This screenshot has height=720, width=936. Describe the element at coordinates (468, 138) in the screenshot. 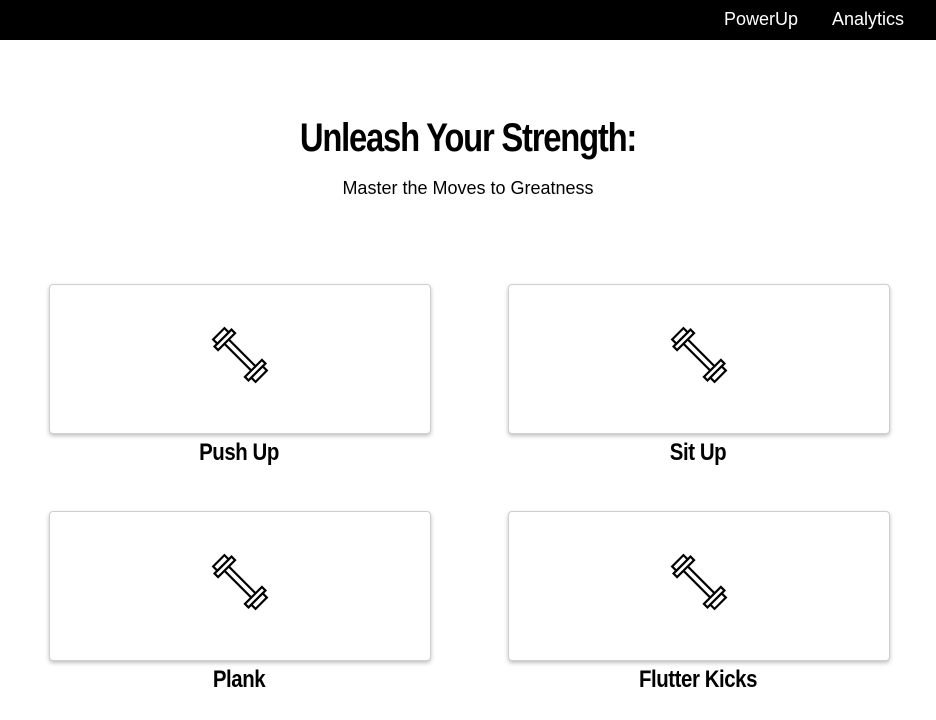

I see `page-title: Unleash Your Strength:` at that location.